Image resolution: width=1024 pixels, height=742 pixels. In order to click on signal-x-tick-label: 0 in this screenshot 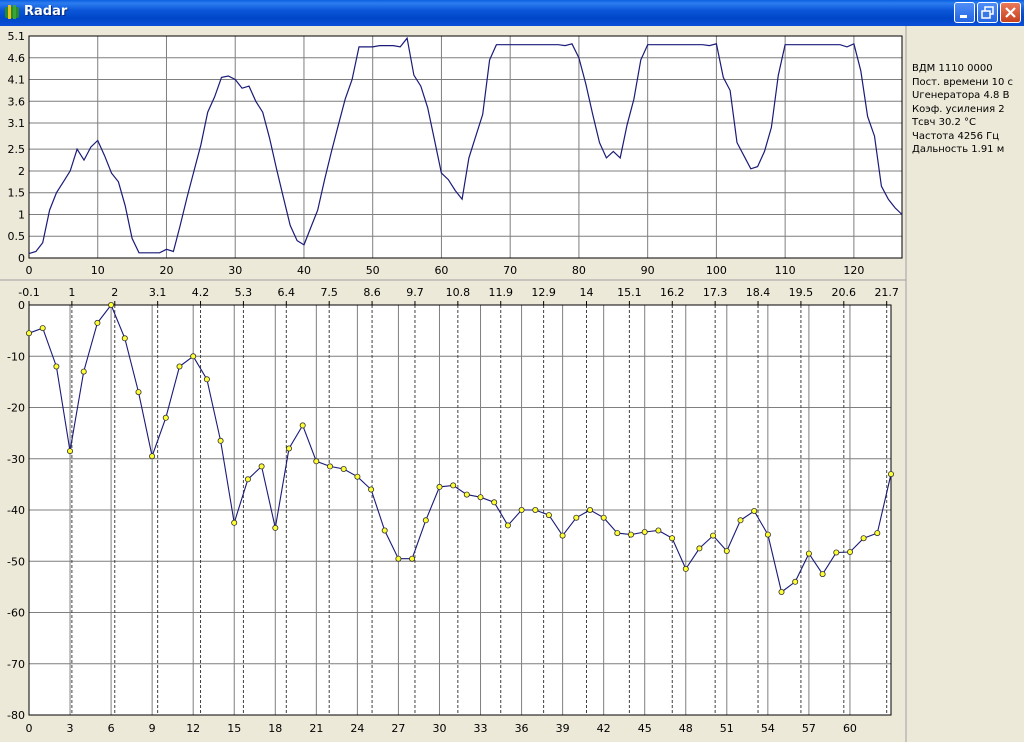, I will do `click(29, 270)`.